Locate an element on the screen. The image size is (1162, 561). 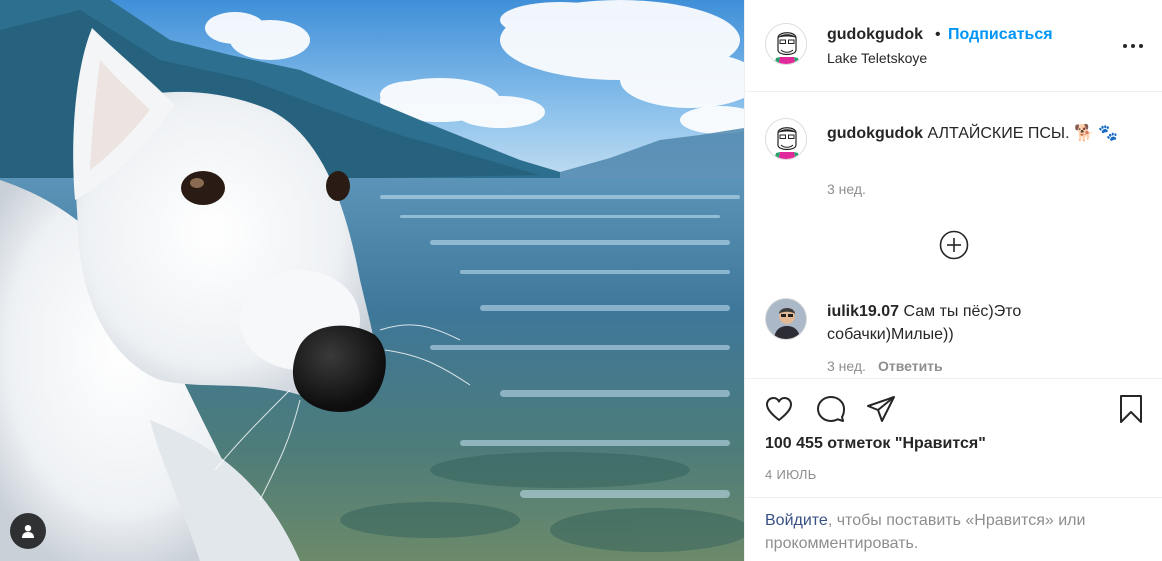
tag-user-icon is located at coordinates (28, 531).